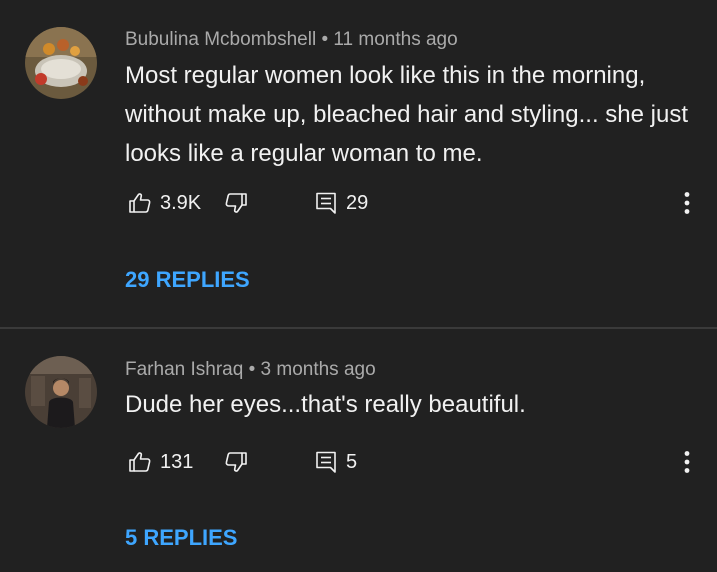  Describe the element at coordinates (395, 39) in the screenshot. I see `comment-time: 11 months ago` at that location.